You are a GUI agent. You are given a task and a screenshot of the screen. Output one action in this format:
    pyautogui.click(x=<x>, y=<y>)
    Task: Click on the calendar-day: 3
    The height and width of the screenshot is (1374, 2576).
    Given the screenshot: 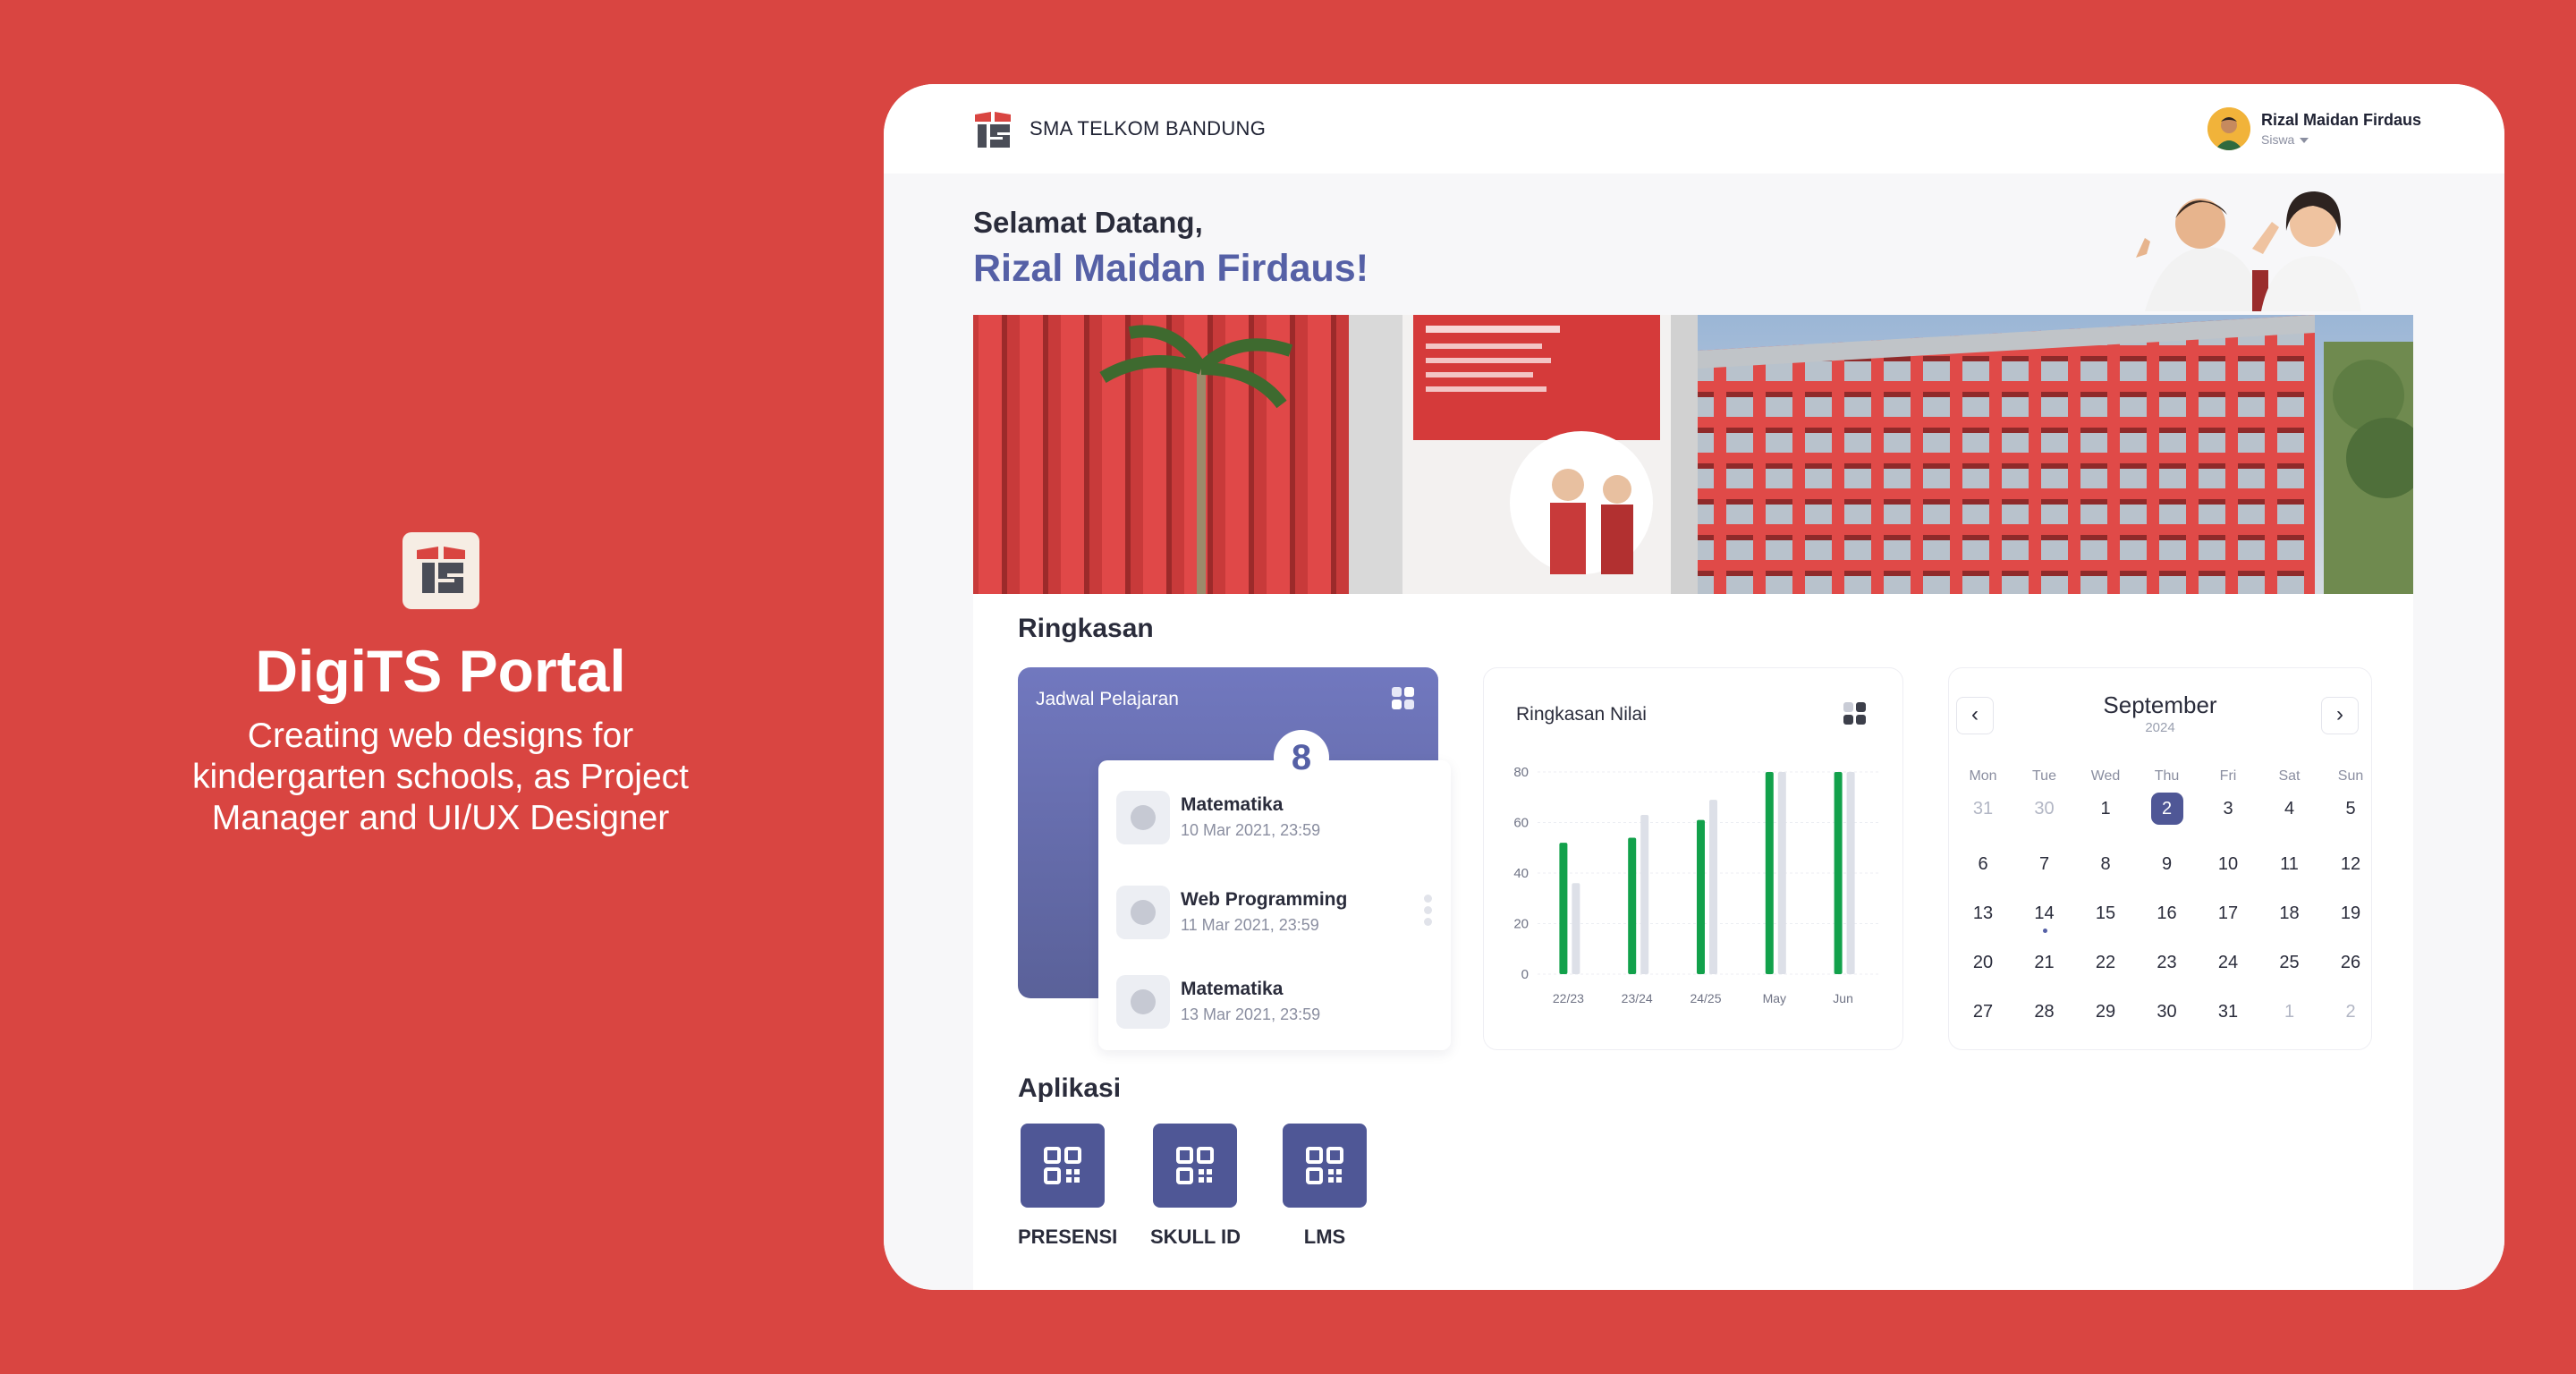 What is the action you would take?
    pyautogui.click(x=2228, y=809)
    